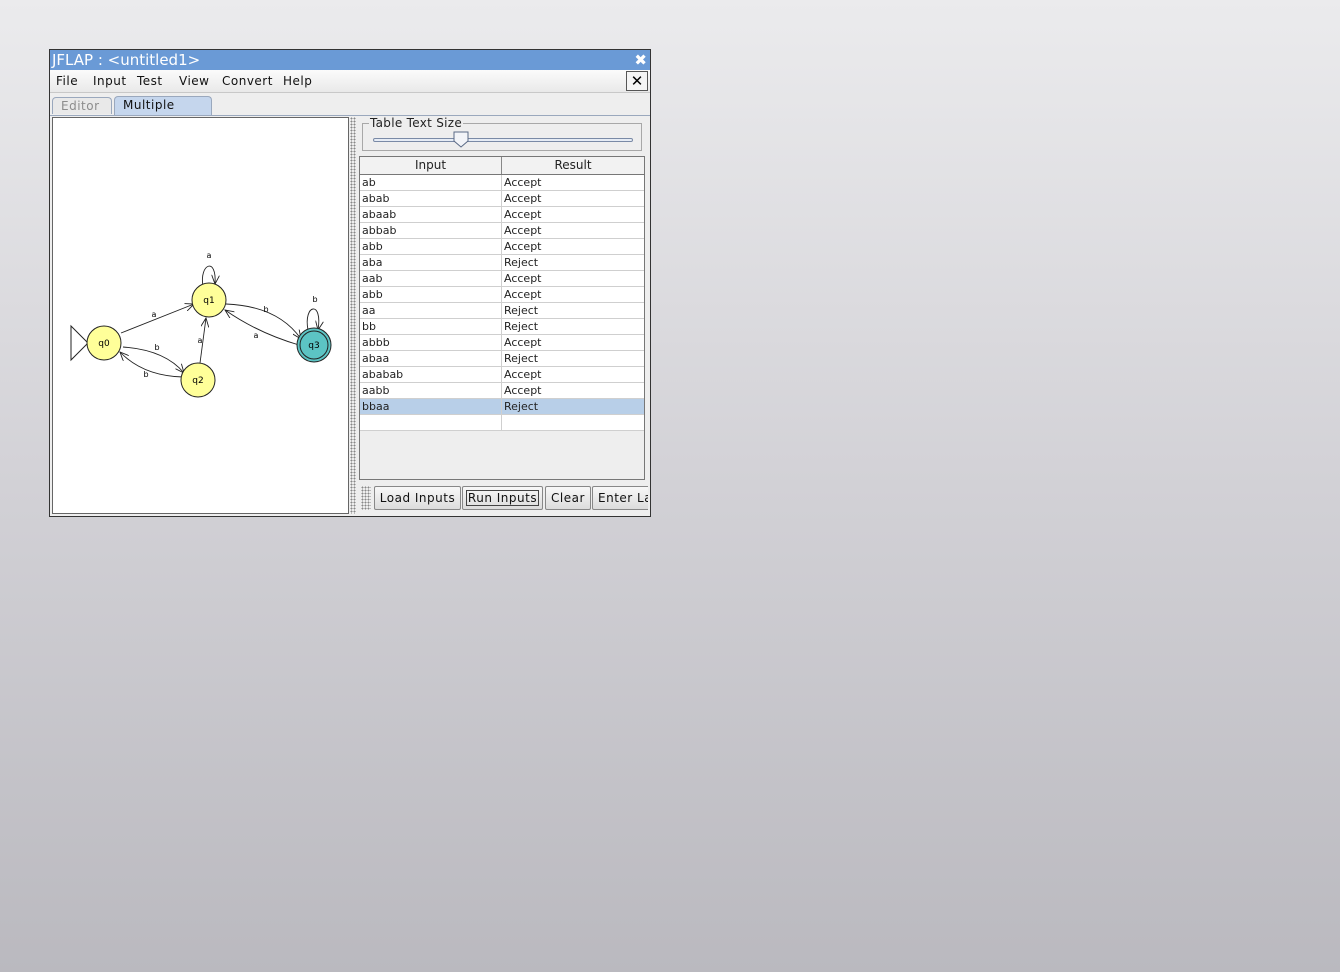 This screenshot has height=972, width=1340. Describe the element at coordinates (573, 165) in the screenshot. I see `column-header-result: Result` at that location.